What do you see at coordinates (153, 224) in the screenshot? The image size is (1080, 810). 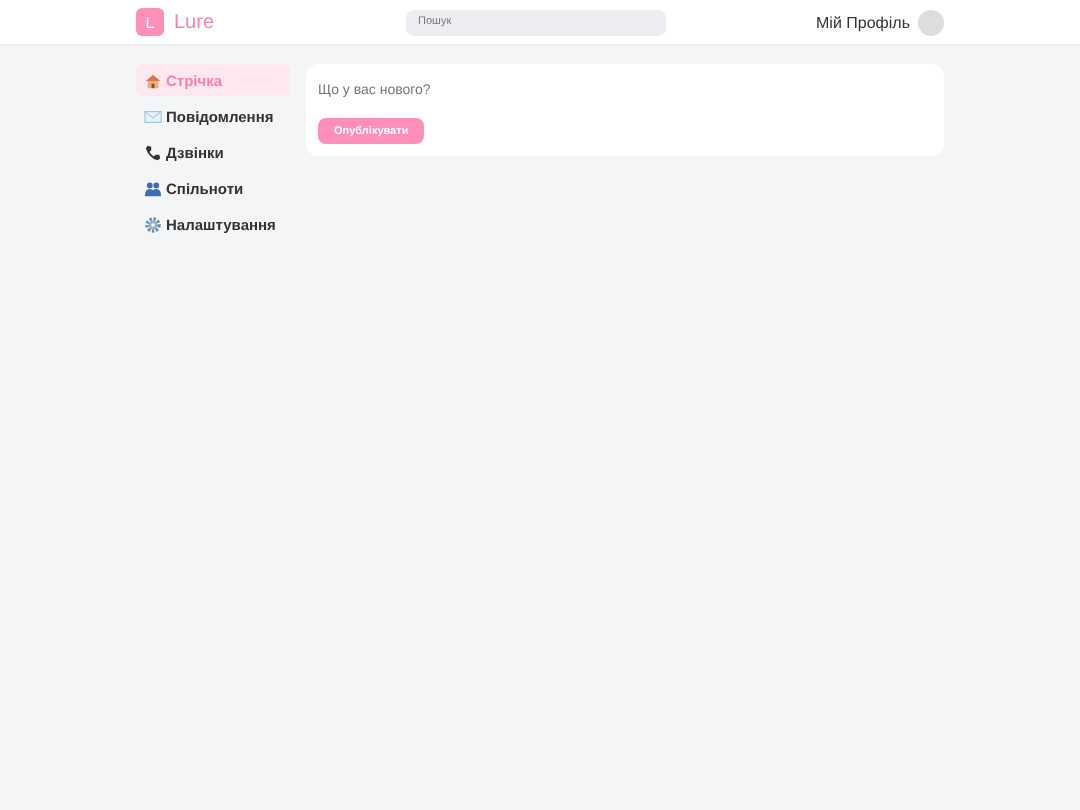 I see `gear-icon` at bounding box center [153, 224].